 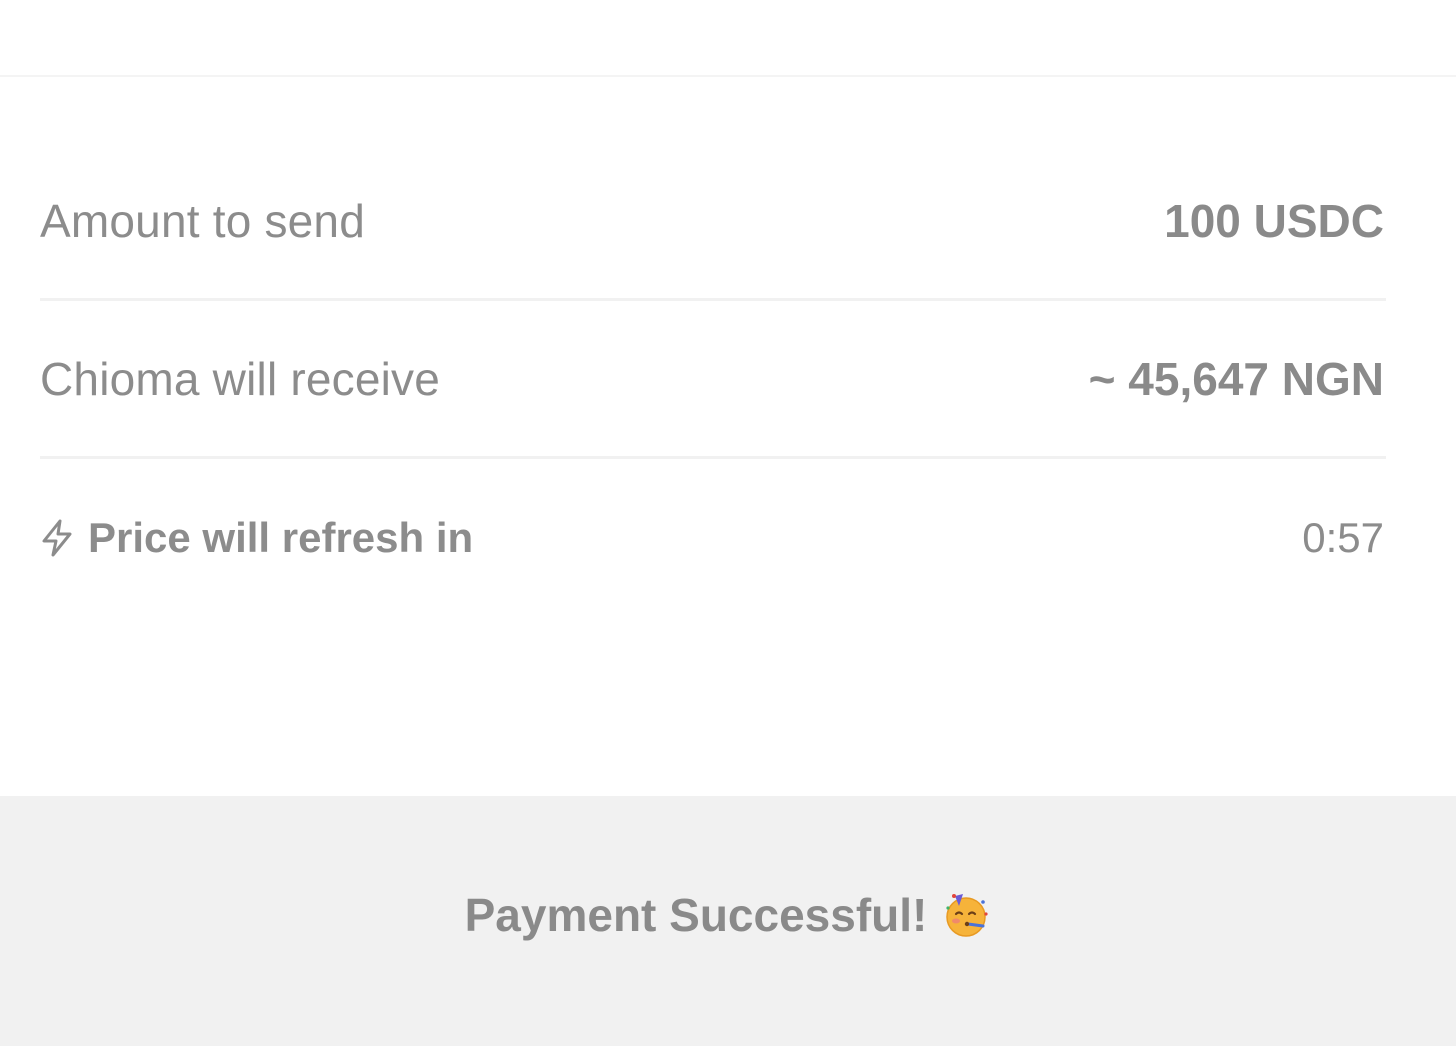 What do you see at coordinates (966, 915) in the screenshot?
I see `partying-face-icon` at bounding box center [966, 915].